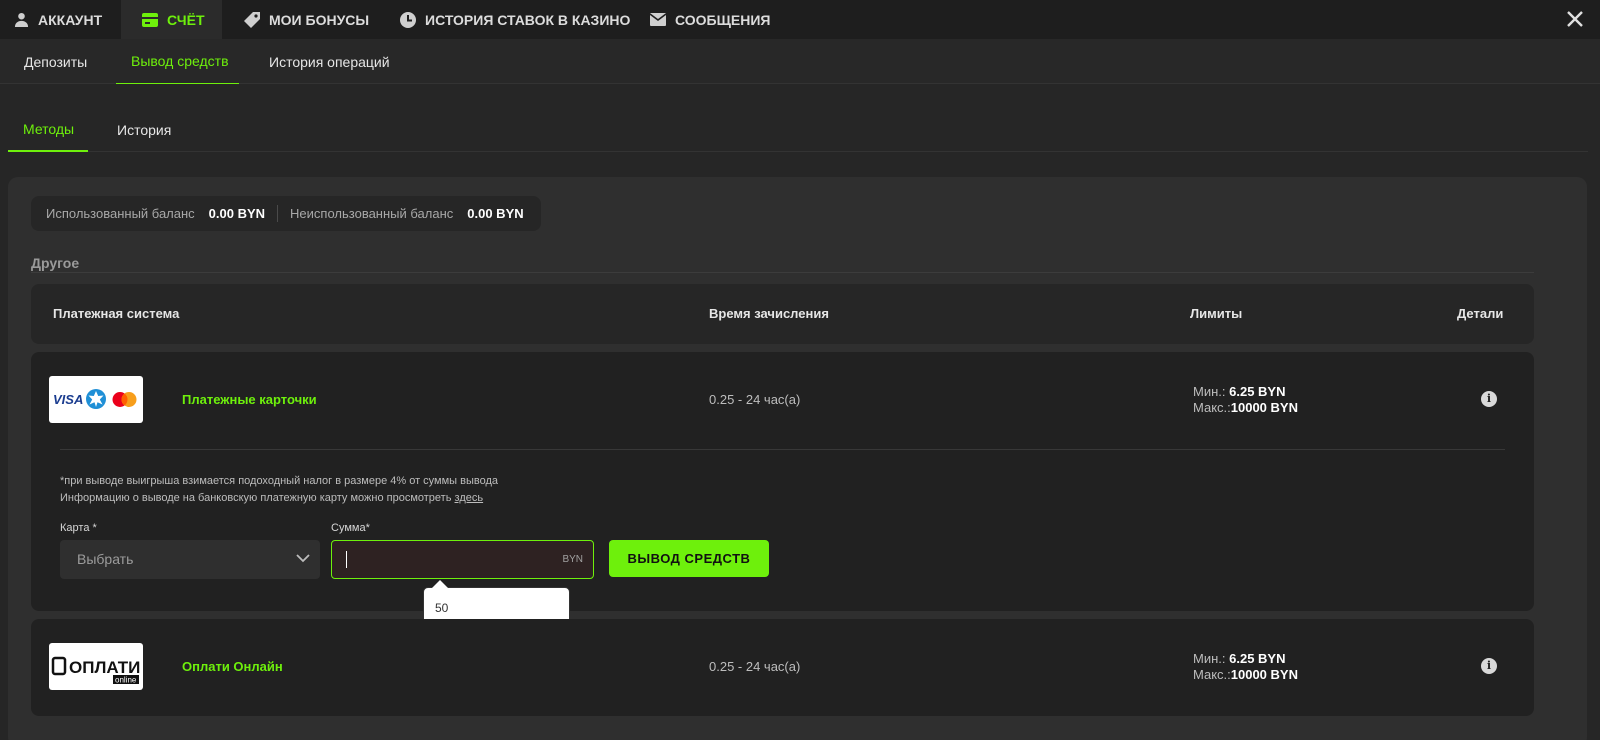  I want to click on oplati-logo-text: ОПЛАТИ, so click(104, 667).